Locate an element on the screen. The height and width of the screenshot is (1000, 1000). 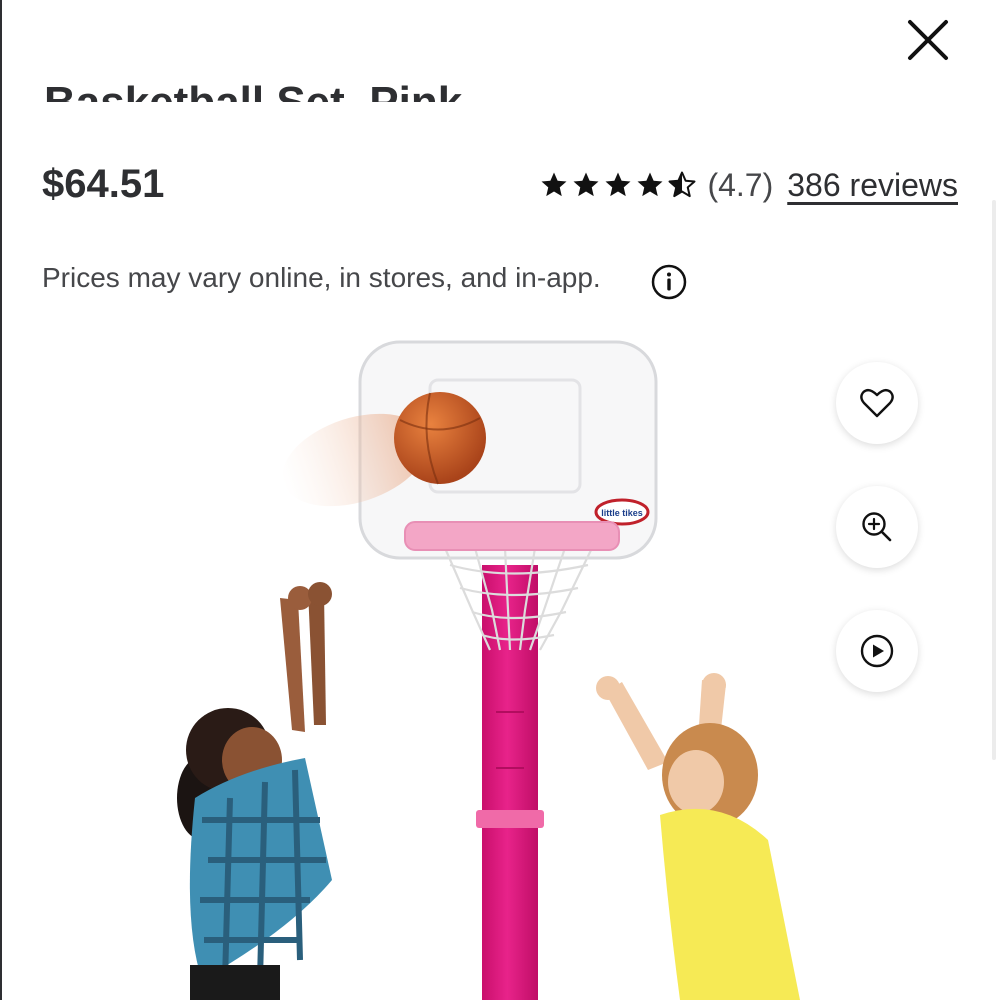
scrollbar-track is located at coordinates (994, 480).